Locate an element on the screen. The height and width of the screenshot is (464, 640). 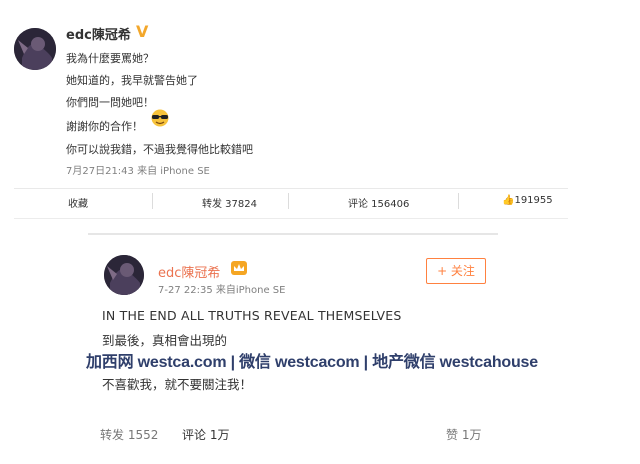
post-text-line: 到最後，真相會出現的 is located at coordinates (165, 340).